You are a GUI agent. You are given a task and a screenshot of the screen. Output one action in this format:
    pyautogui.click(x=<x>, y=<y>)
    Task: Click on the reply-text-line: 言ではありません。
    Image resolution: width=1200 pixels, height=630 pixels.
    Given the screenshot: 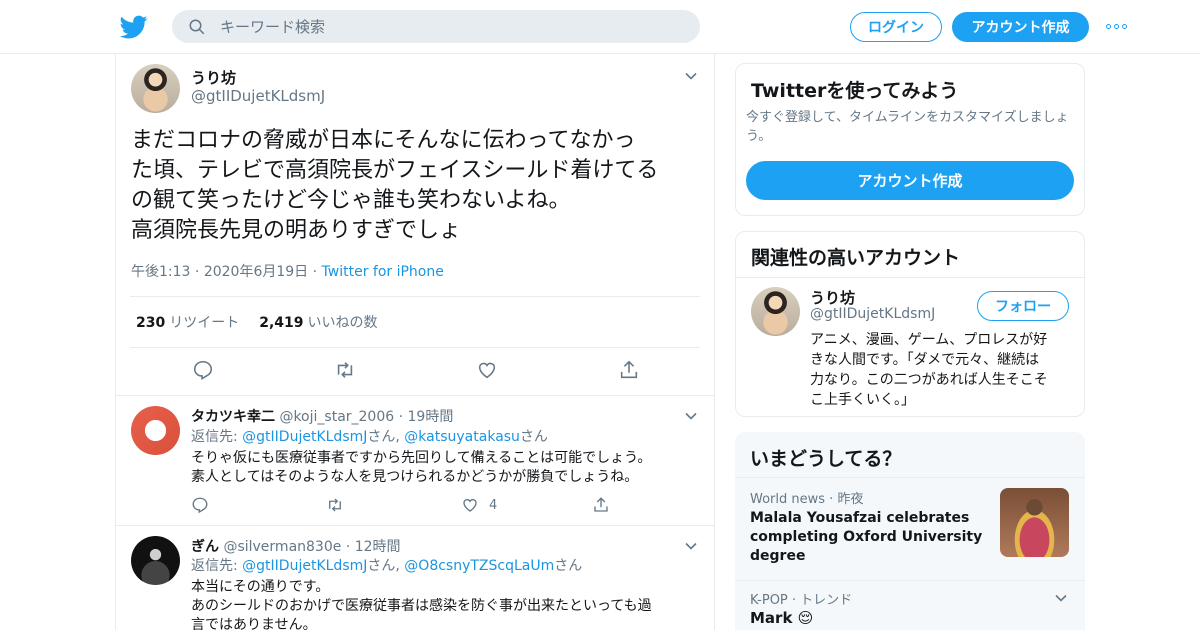 What is the action you would take?
    pyautogui.click(x=254, y=623)
    